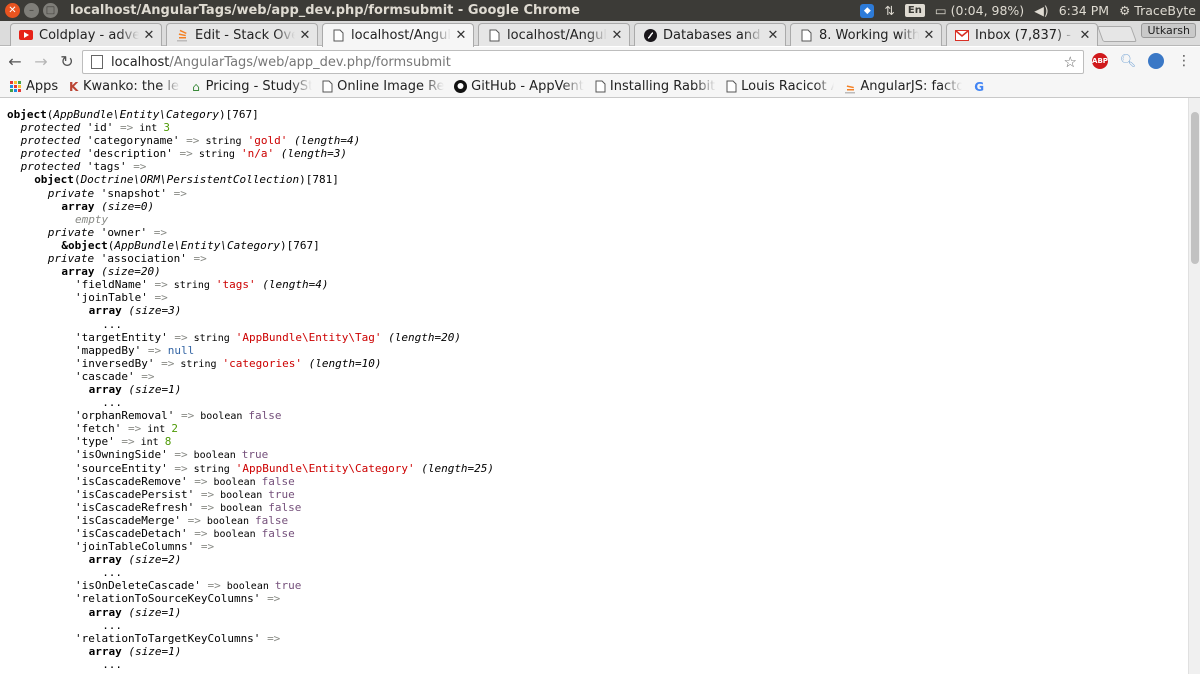 The image size is (1200, 674). I want to click on bookmark-github: GitHub - AppVentures, so click(519, 86).